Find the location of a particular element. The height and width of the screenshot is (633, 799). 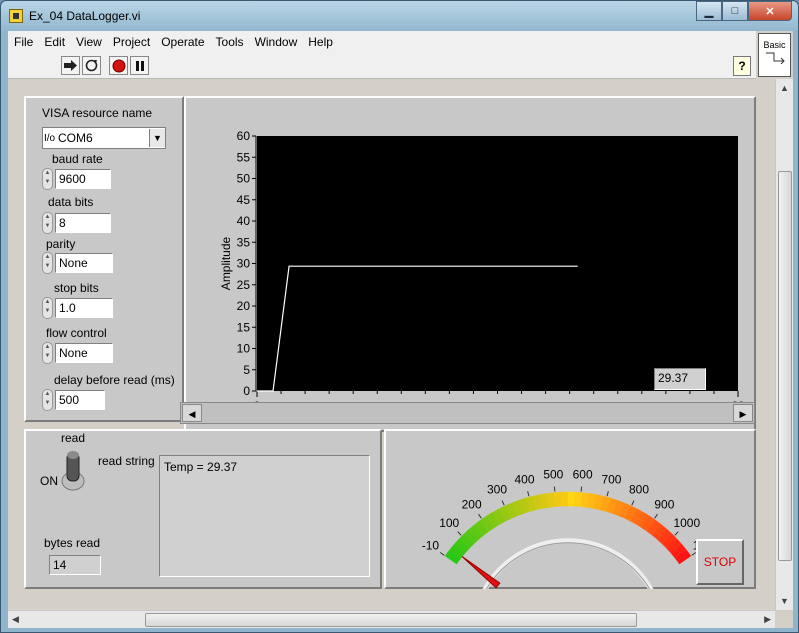

stop-bits-field: 1.0 is located at coordinates (84, 308).